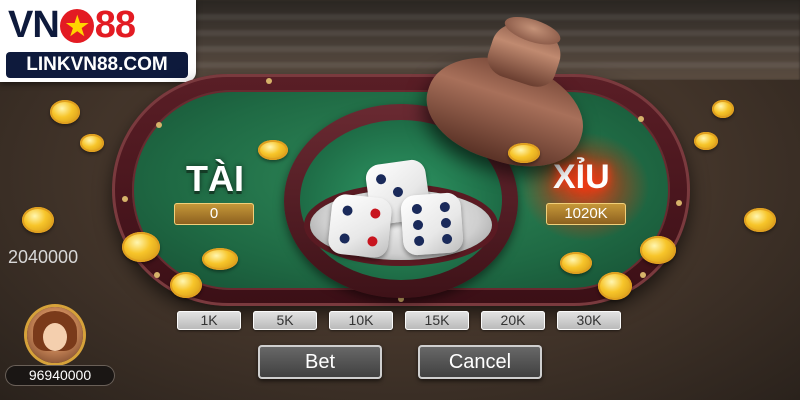 Image resolution: width=800 pixels, height=400 pixels. Describe the element at coordinates (437, 320) in the screenshot. I see `chip-15k: 15K` at that location.